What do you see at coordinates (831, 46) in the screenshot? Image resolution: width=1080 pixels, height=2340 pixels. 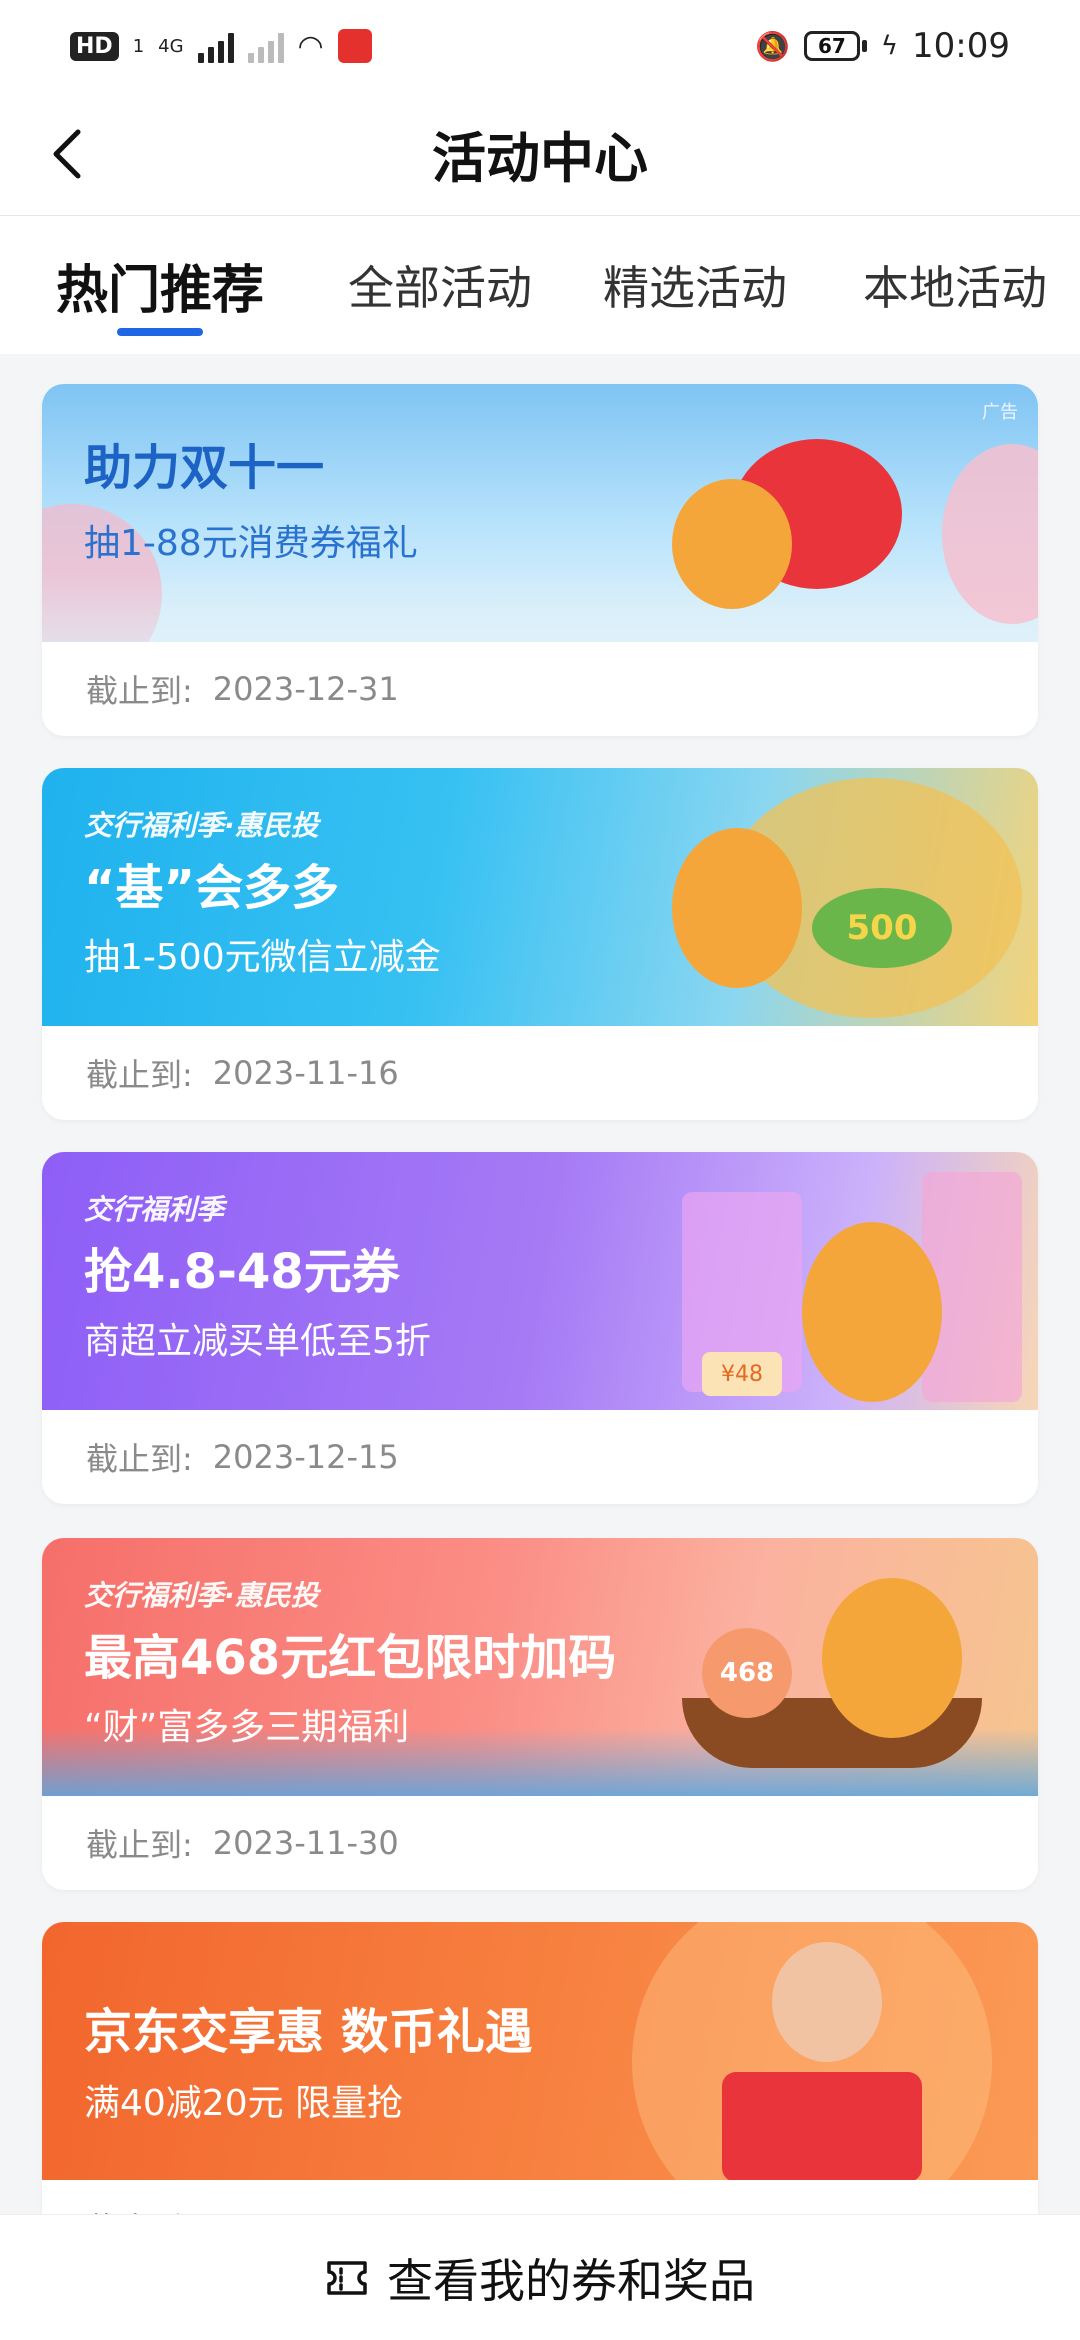 I see `battery-level: 67` at bounding box center [831, 46].